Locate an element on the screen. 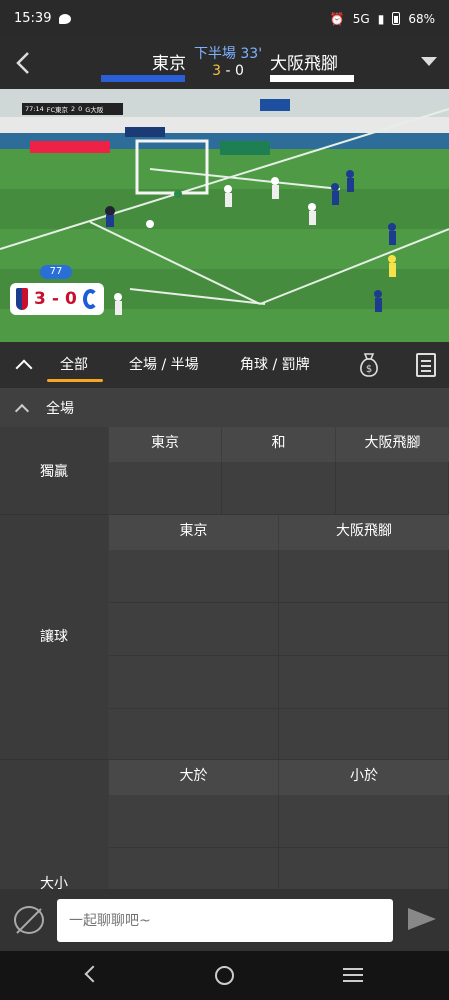  match-header: 東京 下半場 33' 3 - 0 大阪飛腳 is located at coordinates (224, 63).